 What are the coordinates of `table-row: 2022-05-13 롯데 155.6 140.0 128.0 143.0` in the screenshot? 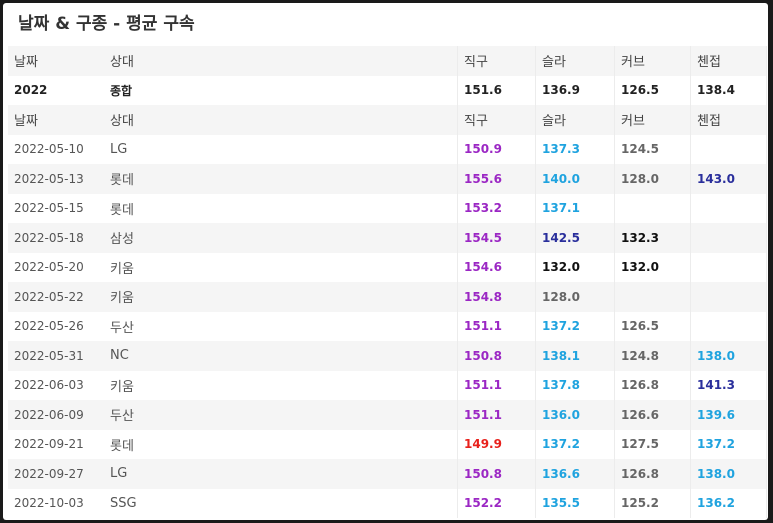 It's located at (387, 179).